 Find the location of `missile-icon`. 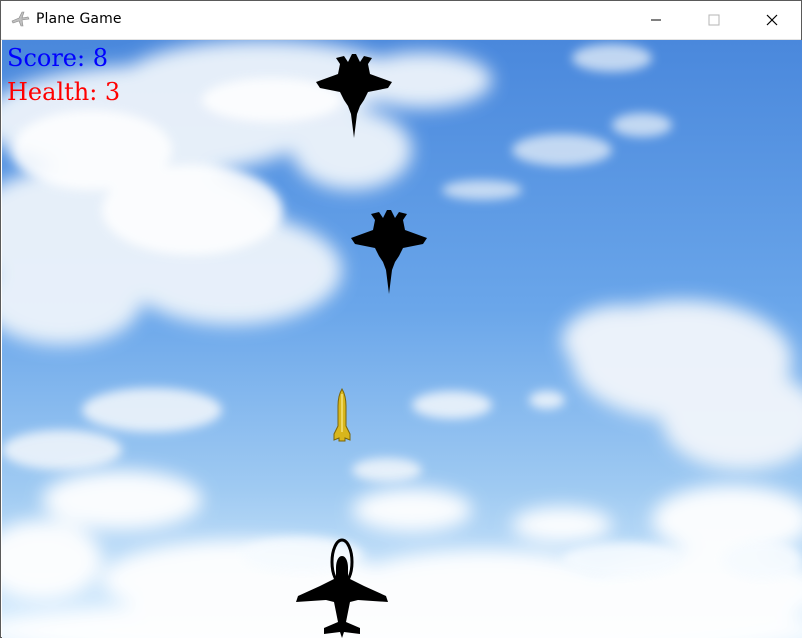

missile-icon is located at coordinates (342, 415).